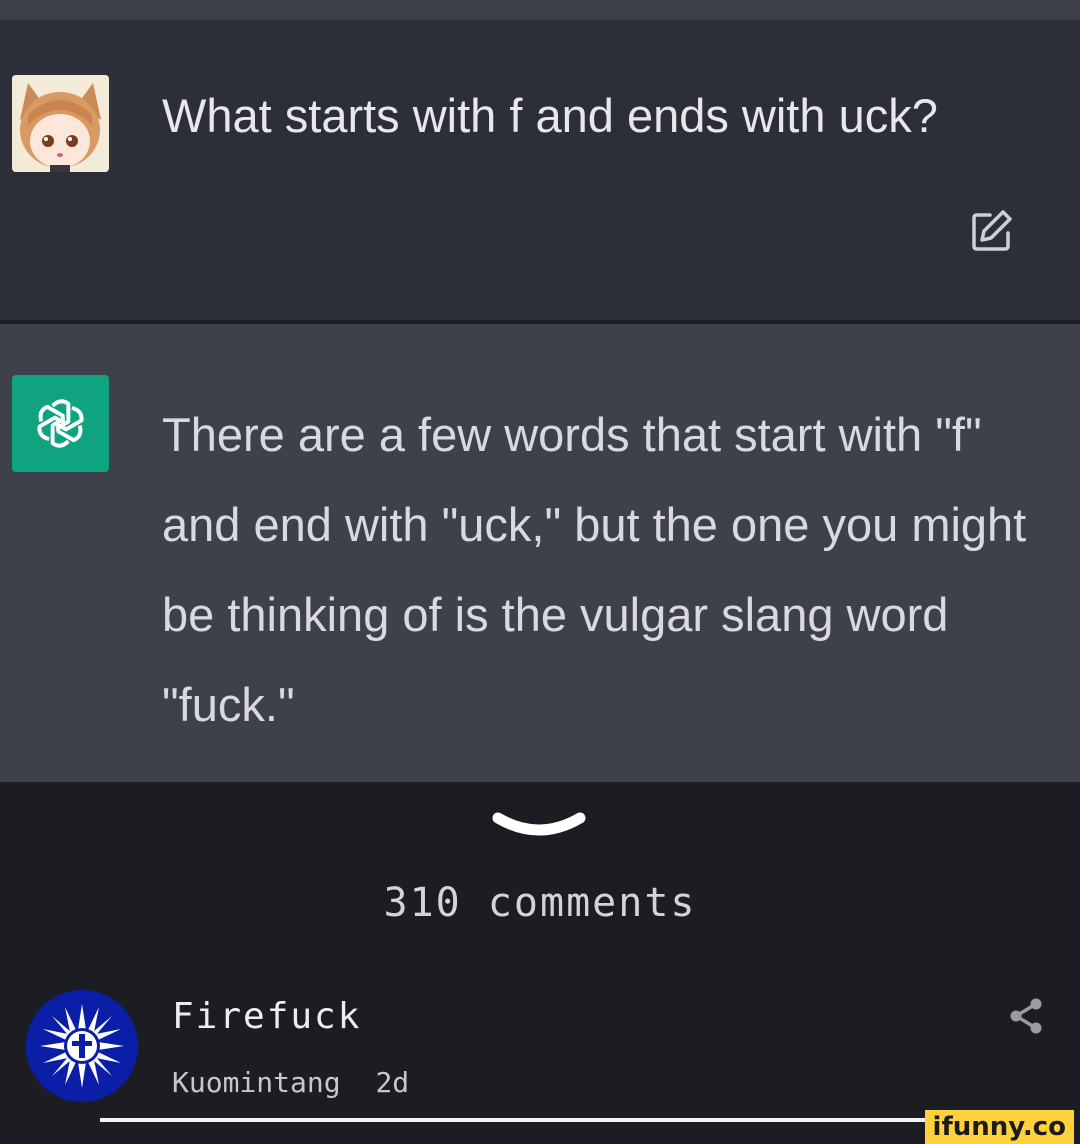 The width and height of the screenshot is (1080, 1144). I want to click on edit-icon, so click(991, 231).